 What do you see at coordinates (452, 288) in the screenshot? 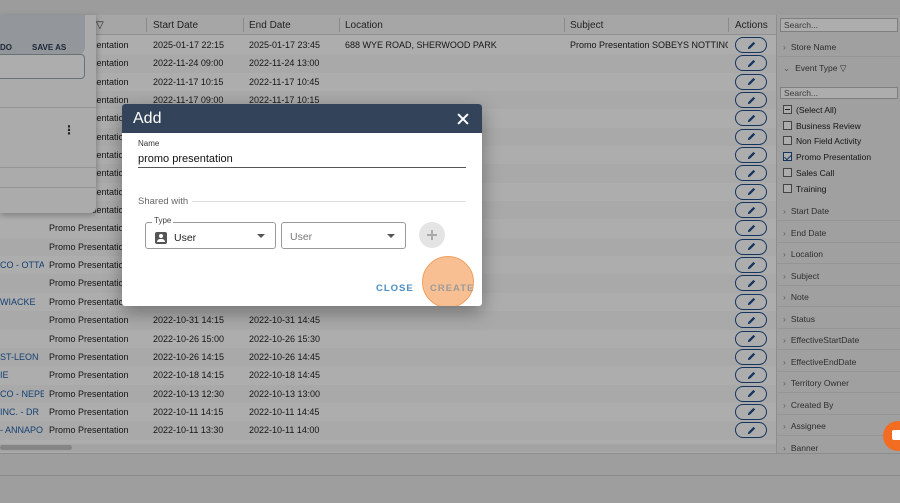
I see `create-button: CREATE` at bounding box center [452, 288].